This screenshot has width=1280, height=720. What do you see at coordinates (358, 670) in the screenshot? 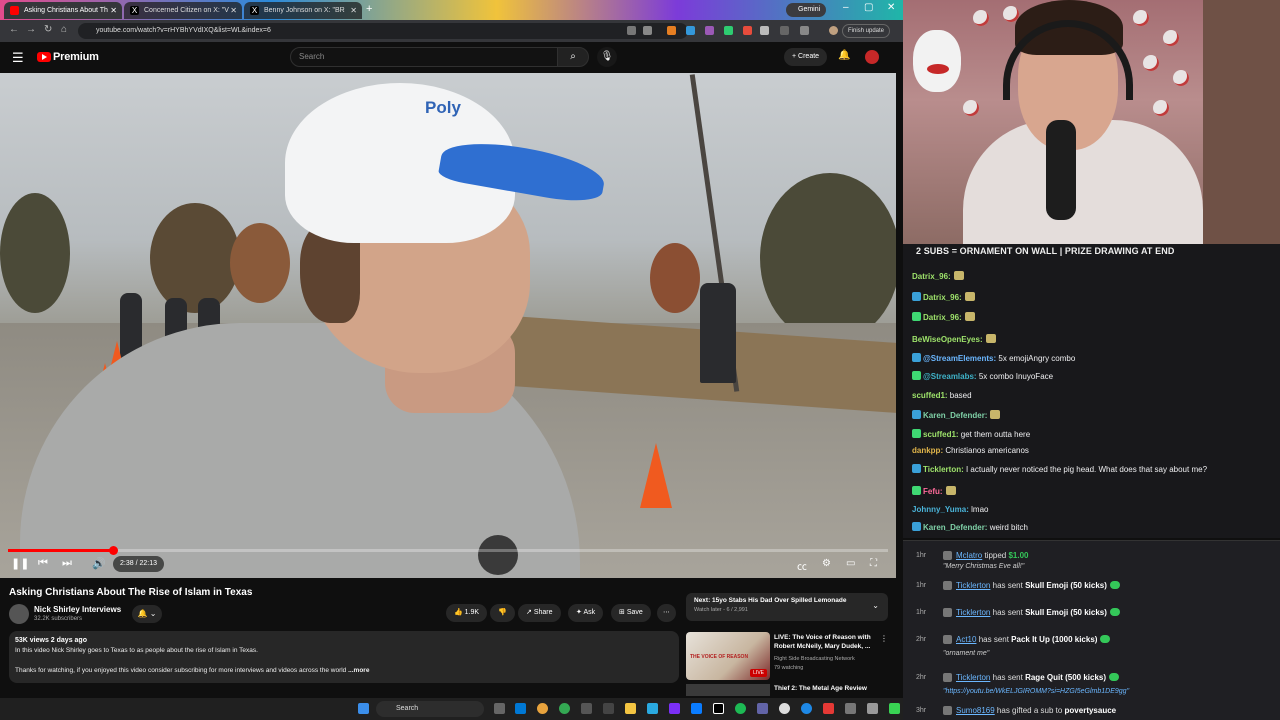
I see `more-link: ...more` at bounding box center [358, 670].